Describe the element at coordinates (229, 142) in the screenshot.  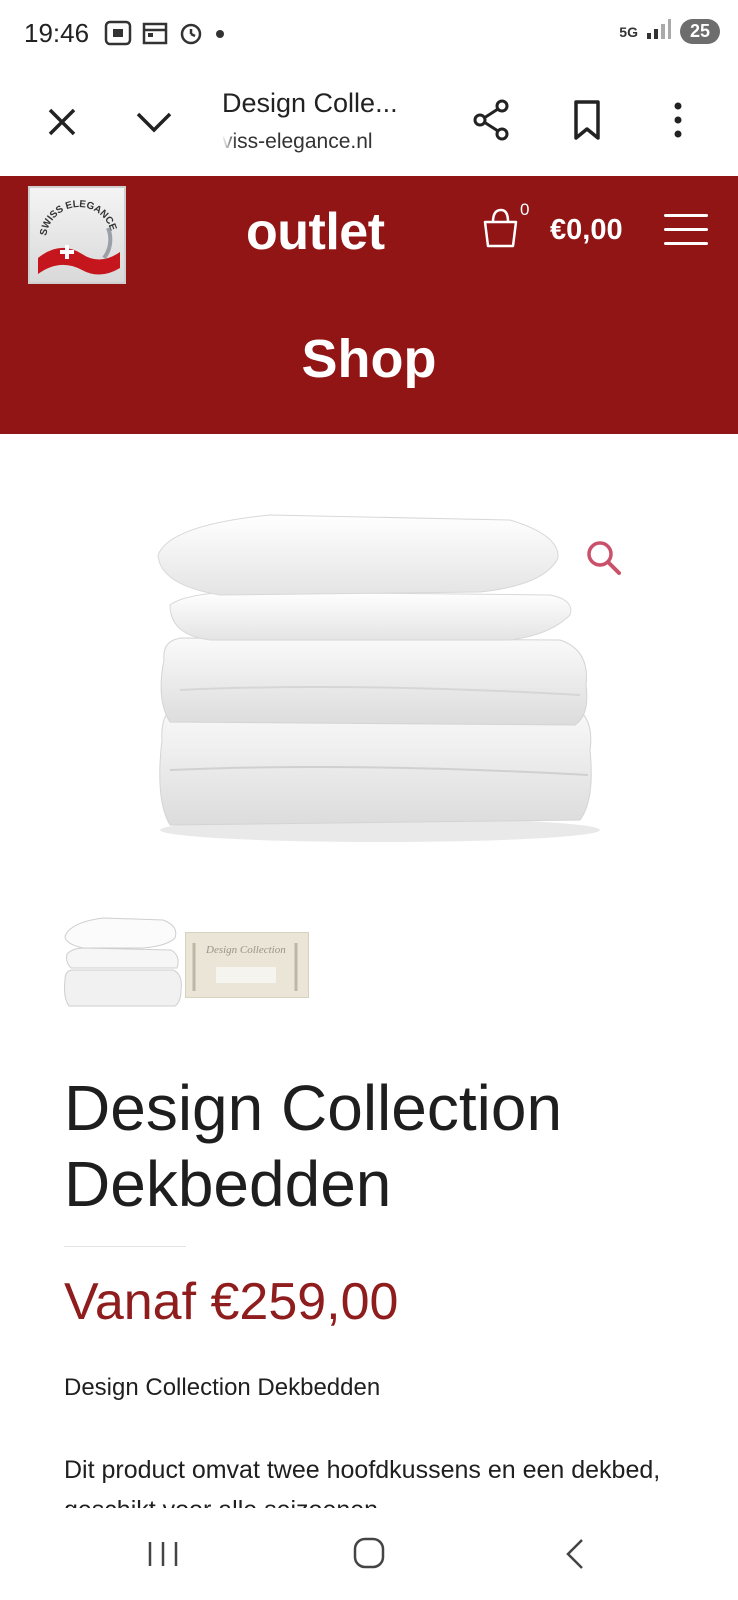
I see `url-fade` at that location.